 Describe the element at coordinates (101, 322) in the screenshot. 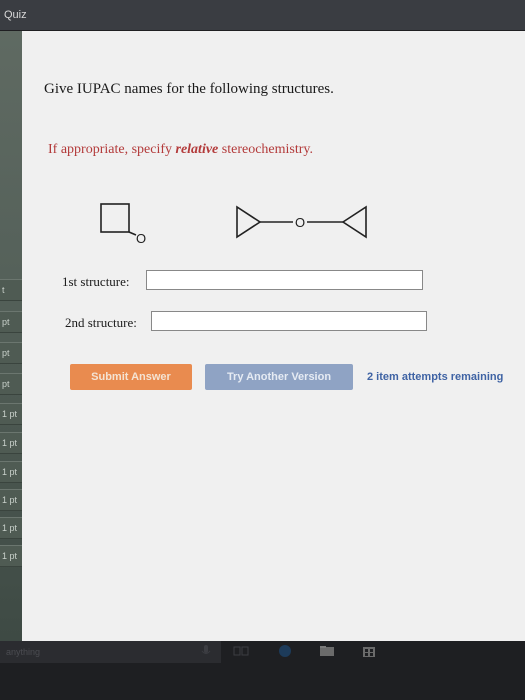

I see `answer-label-2: 2nd structure:` at that location.